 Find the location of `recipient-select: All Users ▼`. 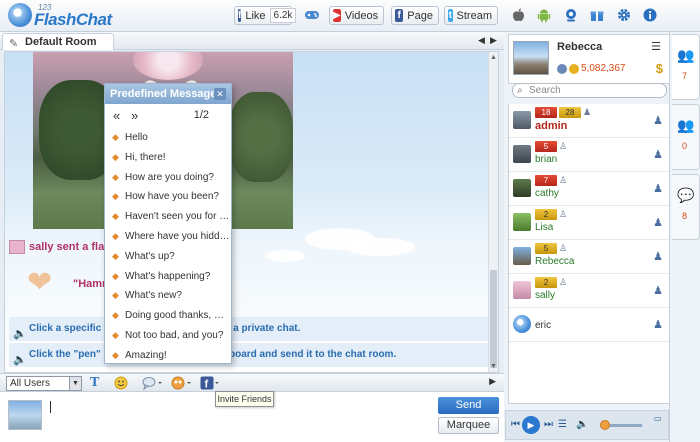

recipient-select: All Users ▼ is located at coordinates (44, 383).